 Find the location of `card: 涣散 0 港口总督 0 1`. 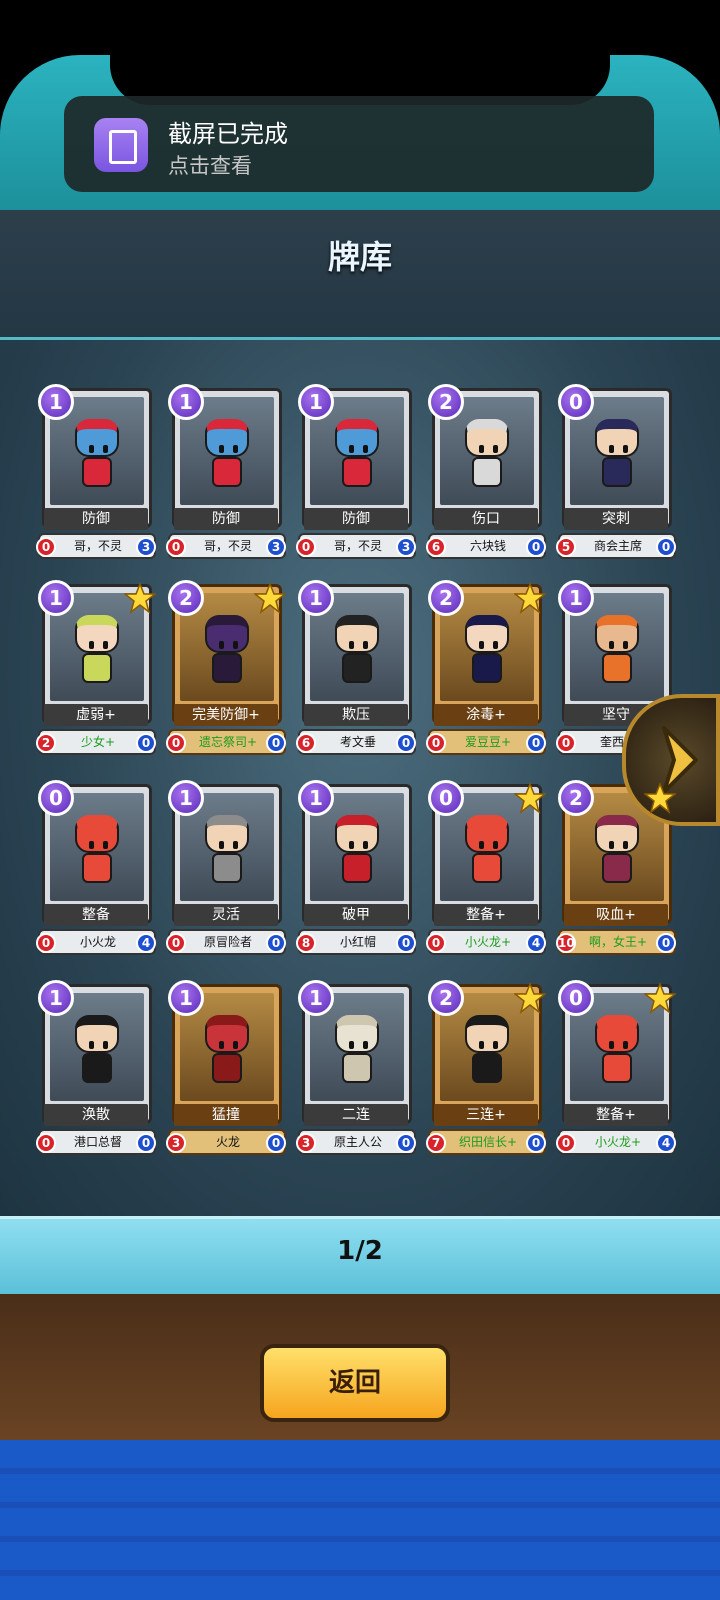

card: 涣散 0 港口总督 0 1 is located at coordinates (96, 1068).